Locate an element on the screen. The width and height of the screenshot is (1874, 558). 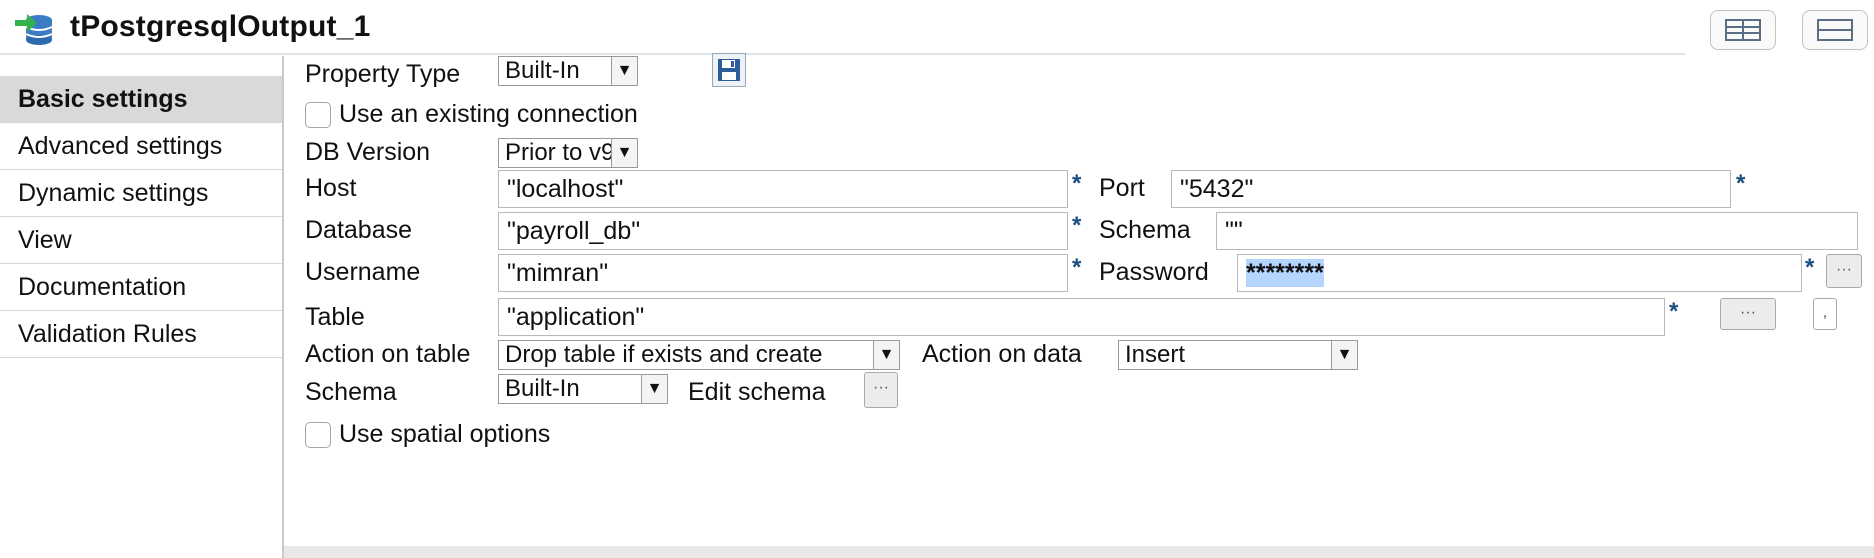
database-label: Database is located at coordinates (359, 230).